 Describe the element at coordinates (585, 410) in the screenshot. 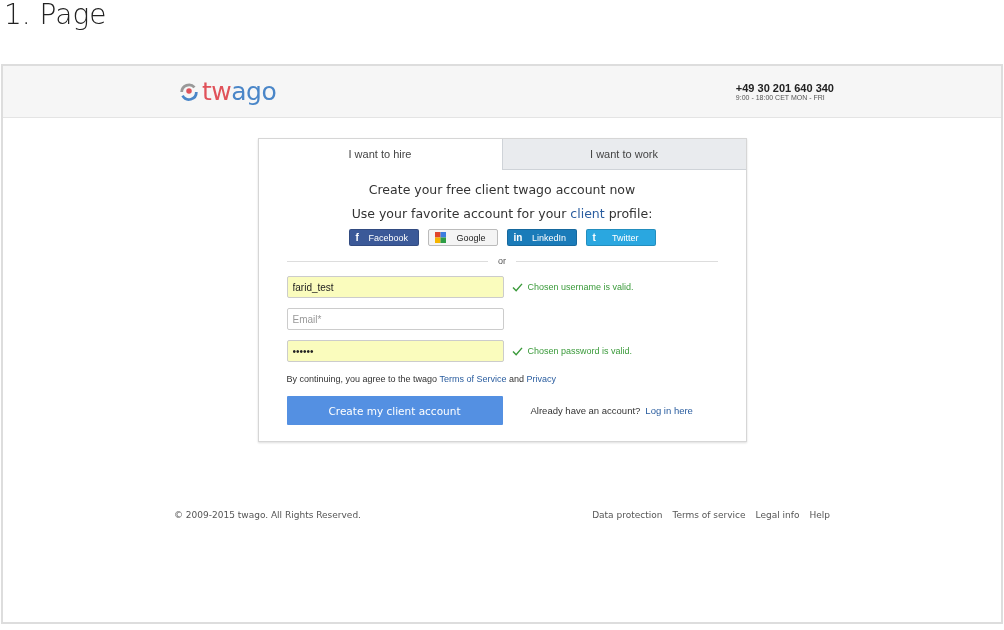

I see `login-prompt: Already have an account?` at that location.